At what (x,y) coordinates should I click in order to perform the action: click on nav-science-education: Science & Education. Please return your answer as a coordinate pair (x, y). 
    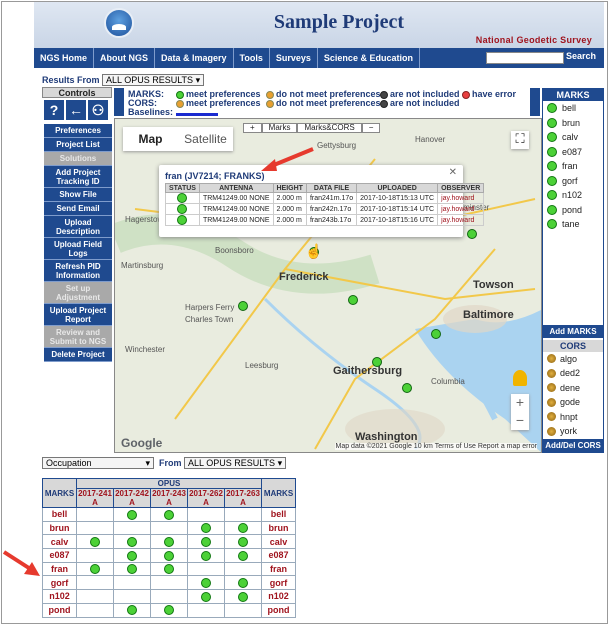
    Looking at the image, I should click on (369, 58).